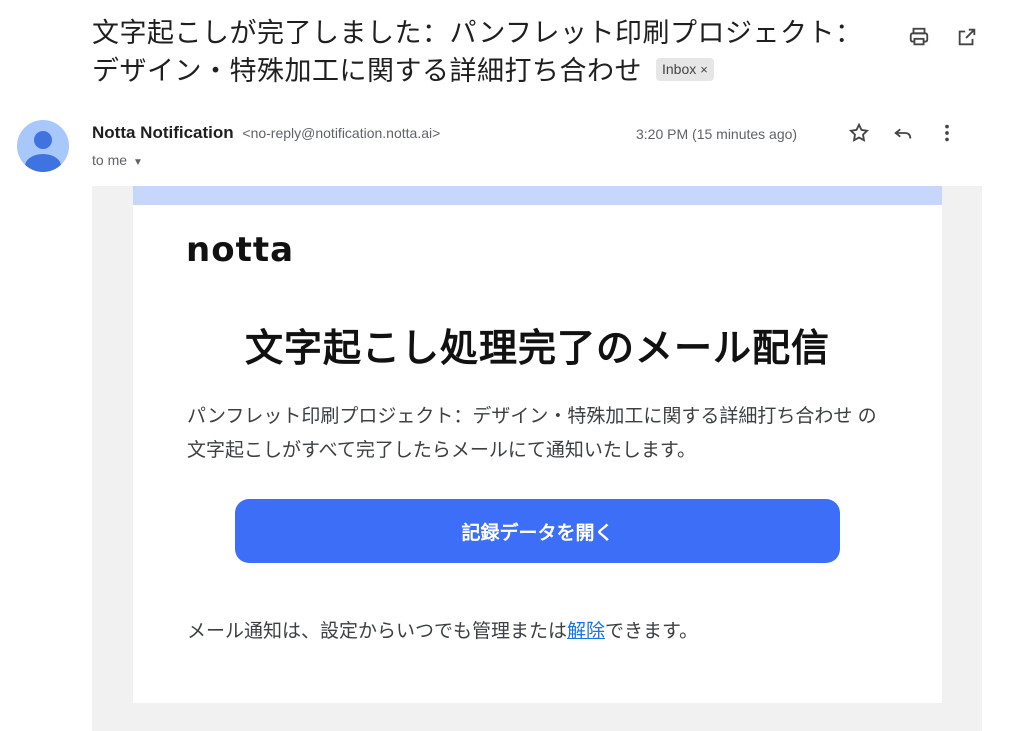  What do you see at coordinates (163, 132) in the screenshot?
I see `sender-name: Notta Notification` at bounding box center [163, 132].